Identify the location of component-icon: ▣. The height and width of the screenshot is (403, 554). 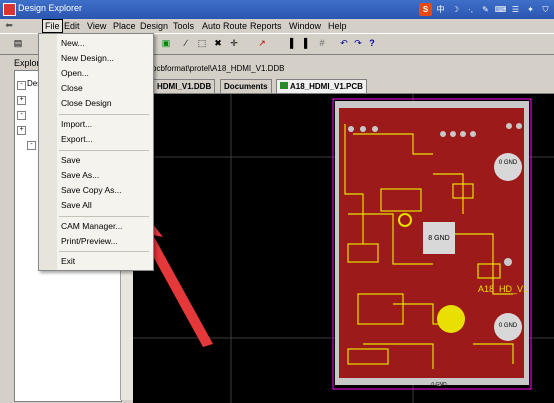
(166, 43).